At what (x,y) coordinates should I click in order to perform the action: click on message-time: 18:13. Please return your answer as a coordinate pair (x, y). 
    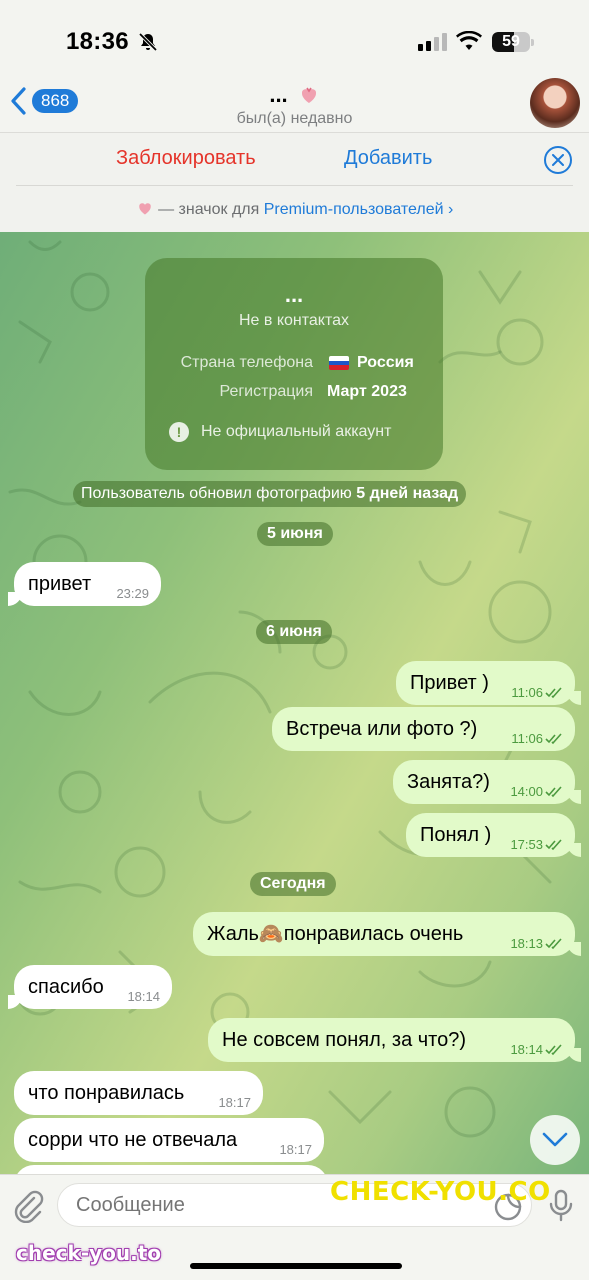
    Looking at the image, I should click on (536, 944).